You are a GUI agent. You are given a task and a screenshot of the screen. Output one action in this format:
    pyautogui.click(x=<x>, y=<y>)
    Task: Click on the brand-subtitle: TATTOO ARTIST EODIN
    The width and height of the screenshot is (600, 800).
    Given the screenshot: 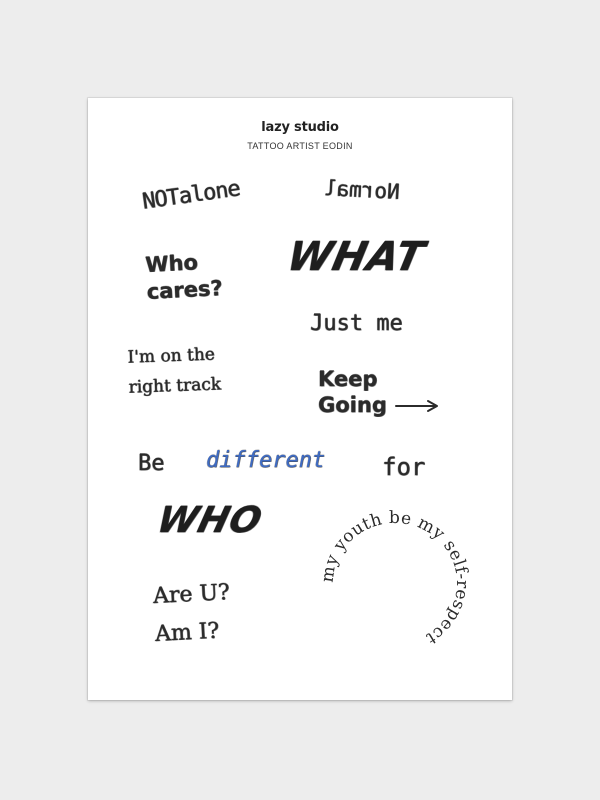 What is the action you would take?
    pyautogui.click(x=300, y=146)
    